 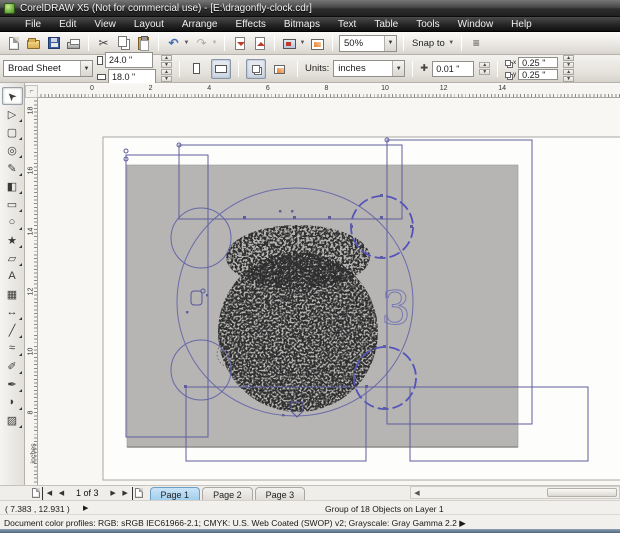 I want to click on freehand-tool: ✎, so click(x=12, y=168).